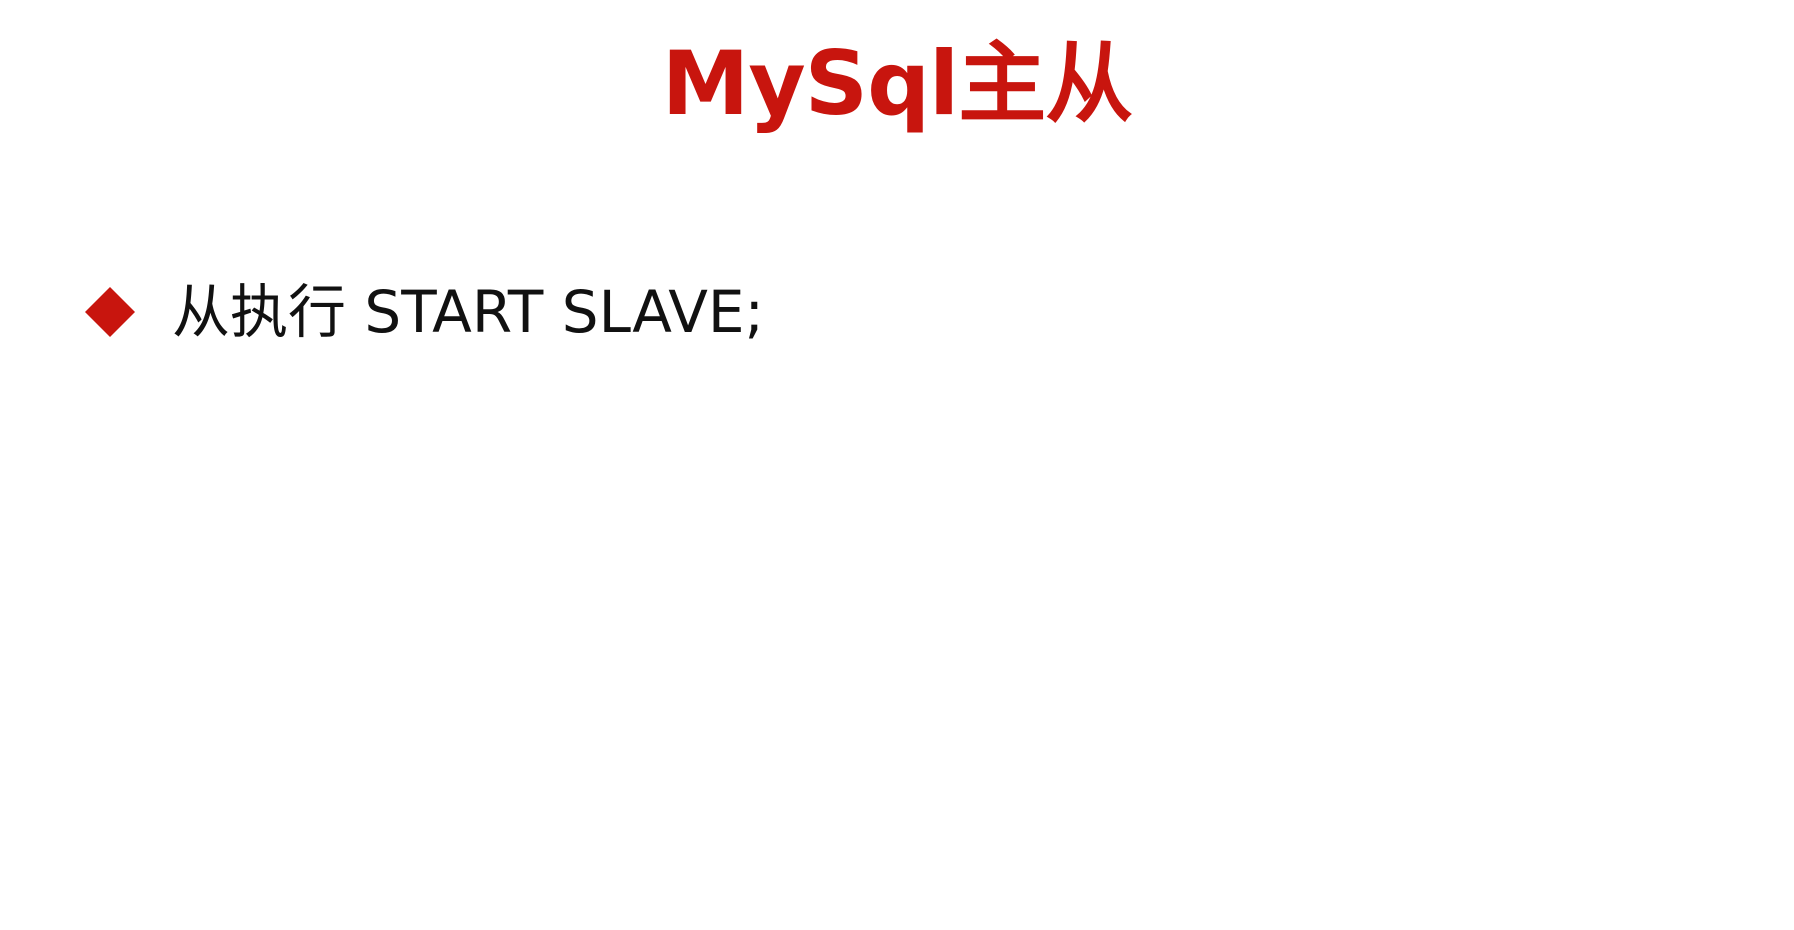  I want to click on slide-title: MySql主从, so click(897, 83).